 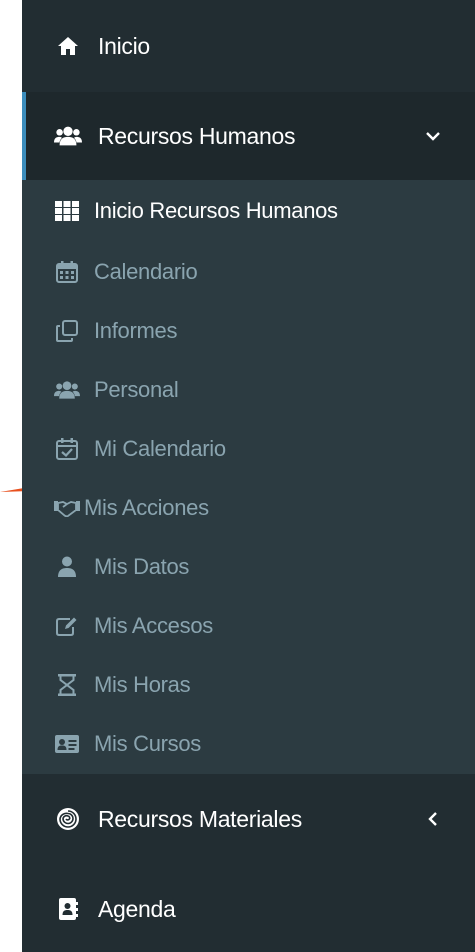 I want to click on calendar-check-icon, so click(x=67, y=449).